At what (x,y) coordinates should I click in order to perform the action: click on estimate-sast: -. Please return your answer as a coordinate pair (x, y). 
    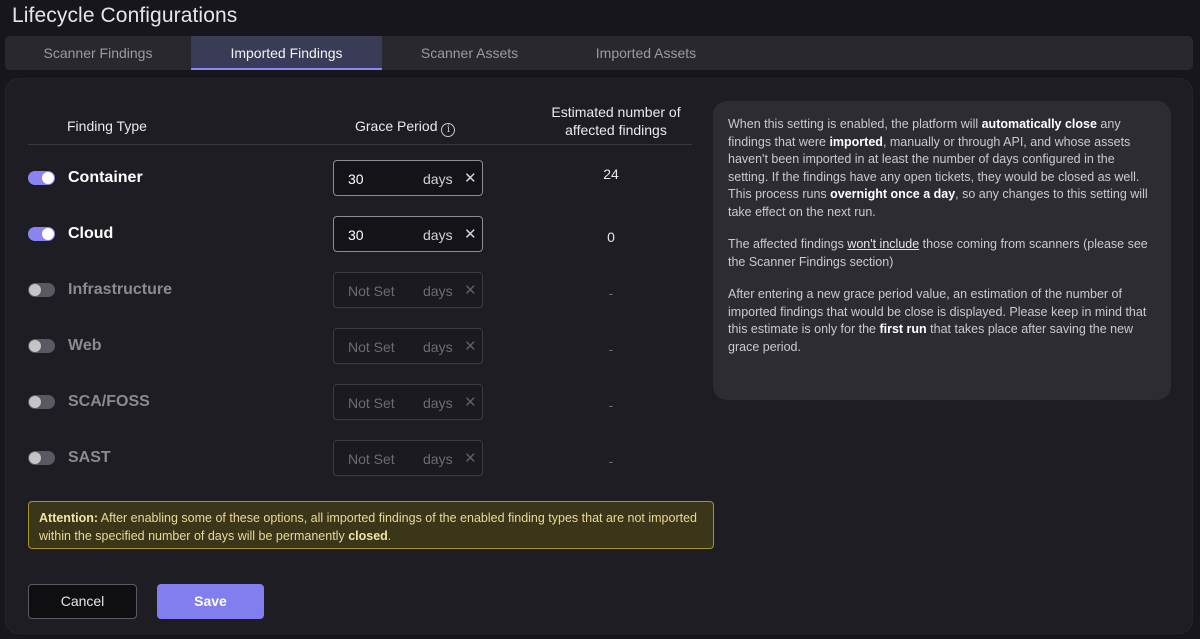
    Looking at the image, I should click on (611, 461).